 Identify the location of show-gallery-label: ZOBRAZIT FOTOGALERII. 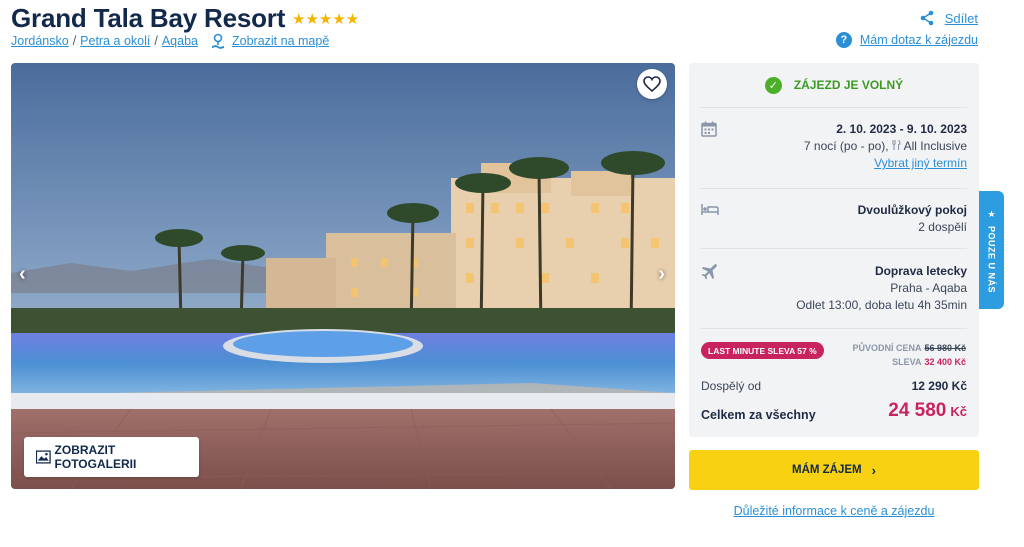
(95, 457).